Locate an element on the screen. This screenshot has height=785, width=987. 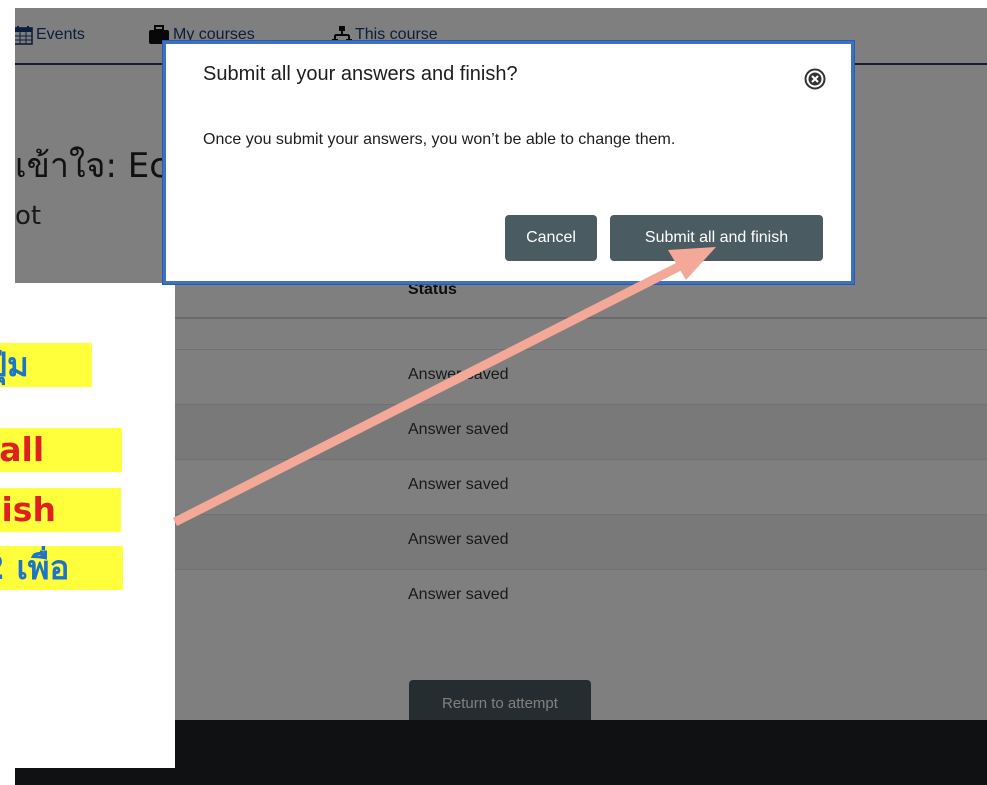
annotation-panel: ปุ่ม t all nish 2 เพื่อ is located at coordinates (87, 525).